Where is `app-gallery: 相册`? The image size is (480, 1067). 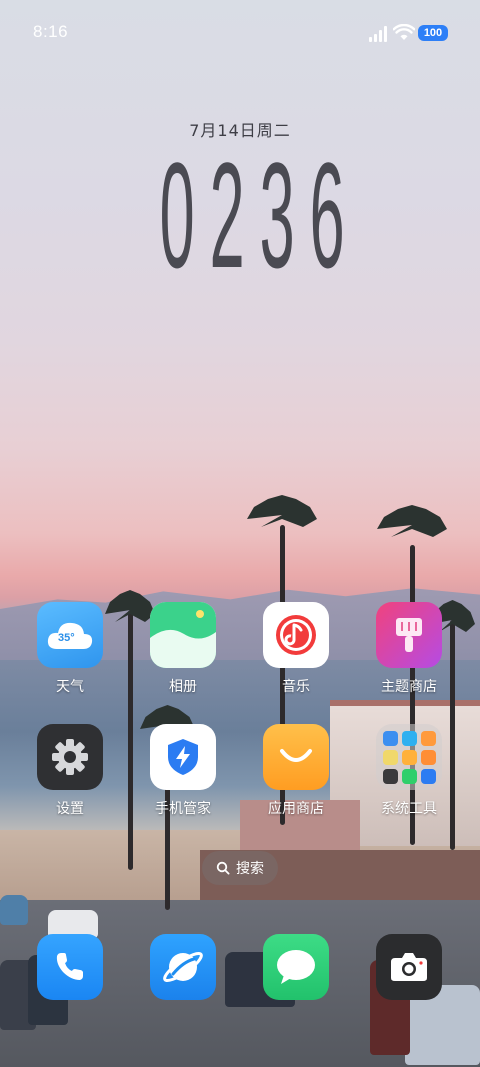
app-gallery: 相册 is located at coordinates (183, 649).